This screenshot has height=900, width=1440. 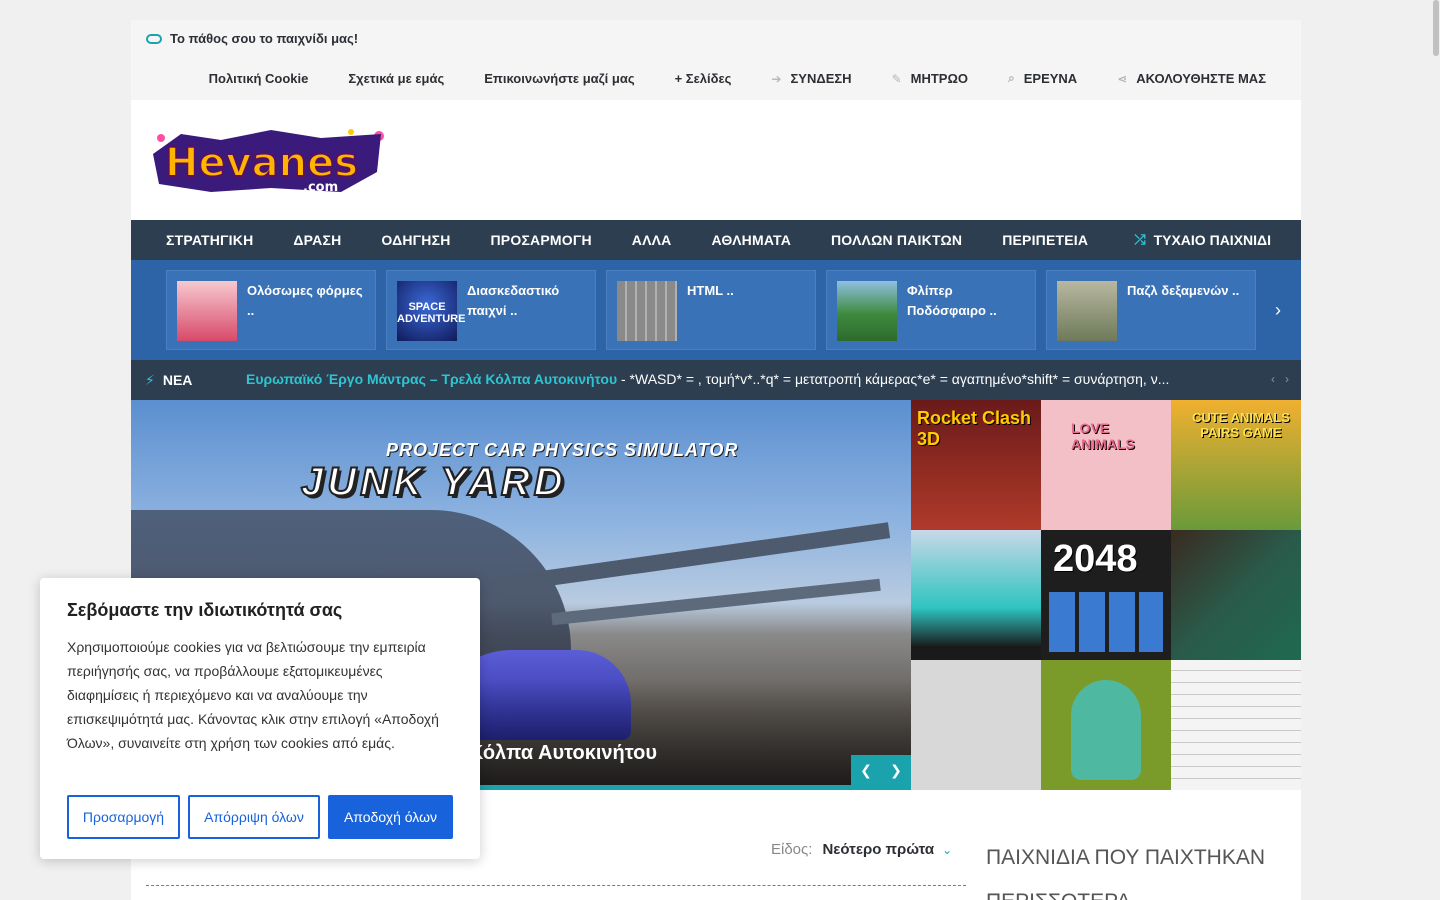 What do you see at coordinates (878, 849) in the screenshot?
I see `sort-value: Νεότερο πρώτα` at bounding box center [878, 849].